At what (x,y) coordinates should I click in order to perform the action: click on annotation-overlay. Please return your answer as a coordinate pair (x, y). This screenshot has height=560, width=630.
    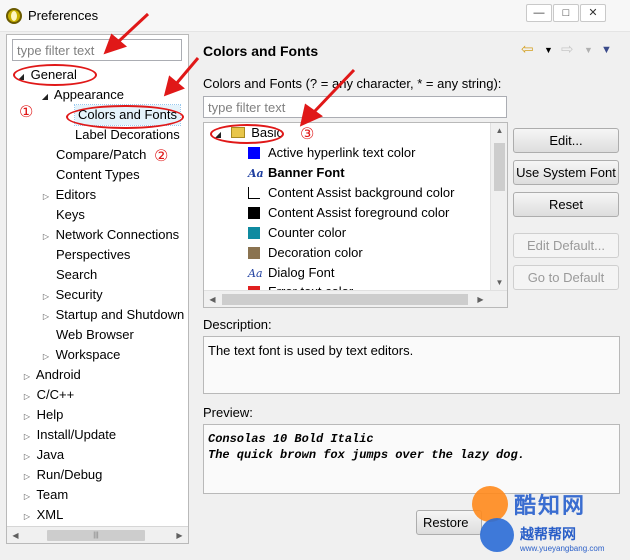
    Looking at the image, I should click on (229, 69).